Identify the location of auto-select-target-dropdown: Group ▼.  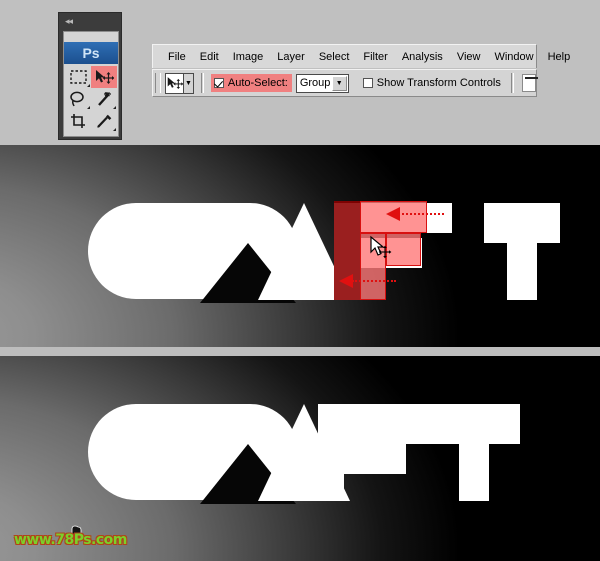
(322, 83).